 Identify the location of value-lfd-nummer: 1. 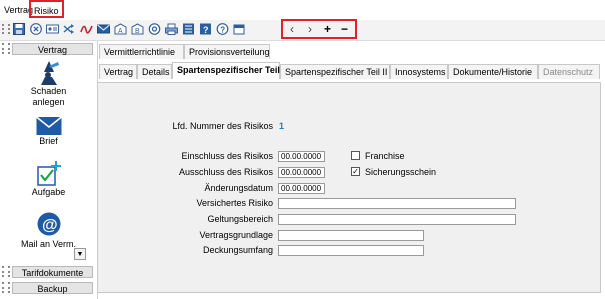
(282, 126).